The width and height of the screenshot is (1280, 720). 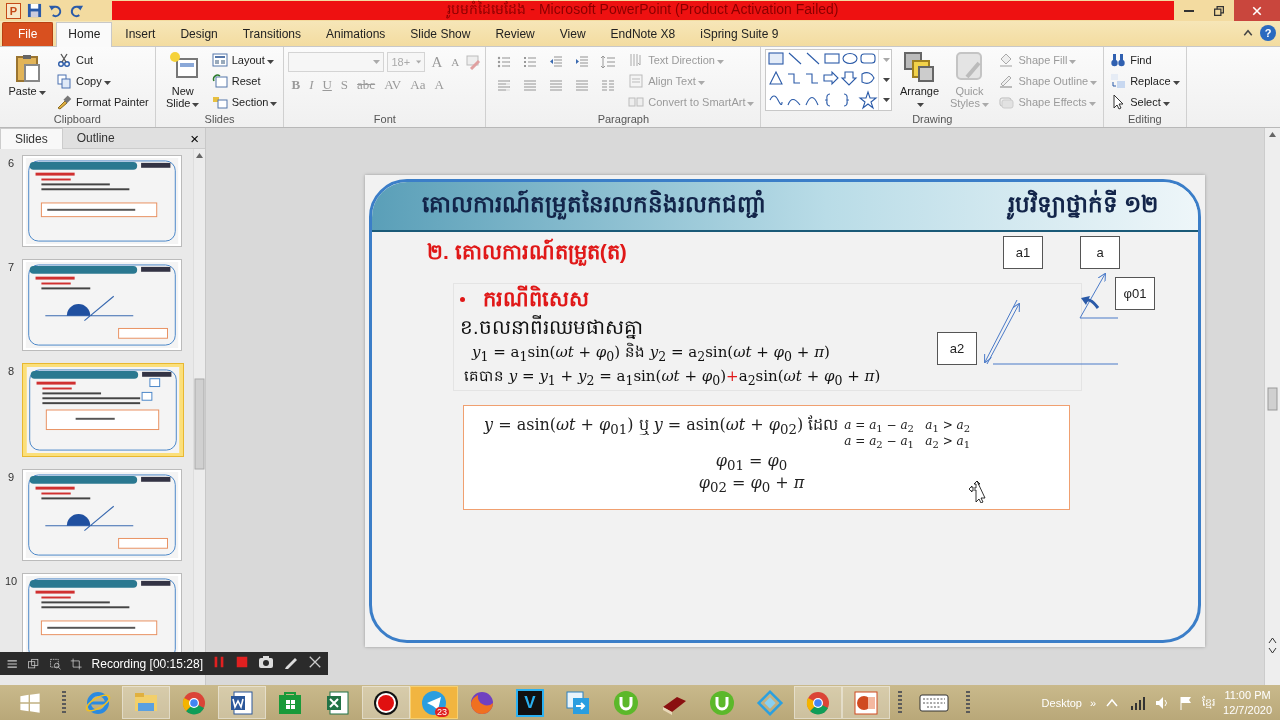 I want to click on document-w-icon, so click(x=242, y=702).